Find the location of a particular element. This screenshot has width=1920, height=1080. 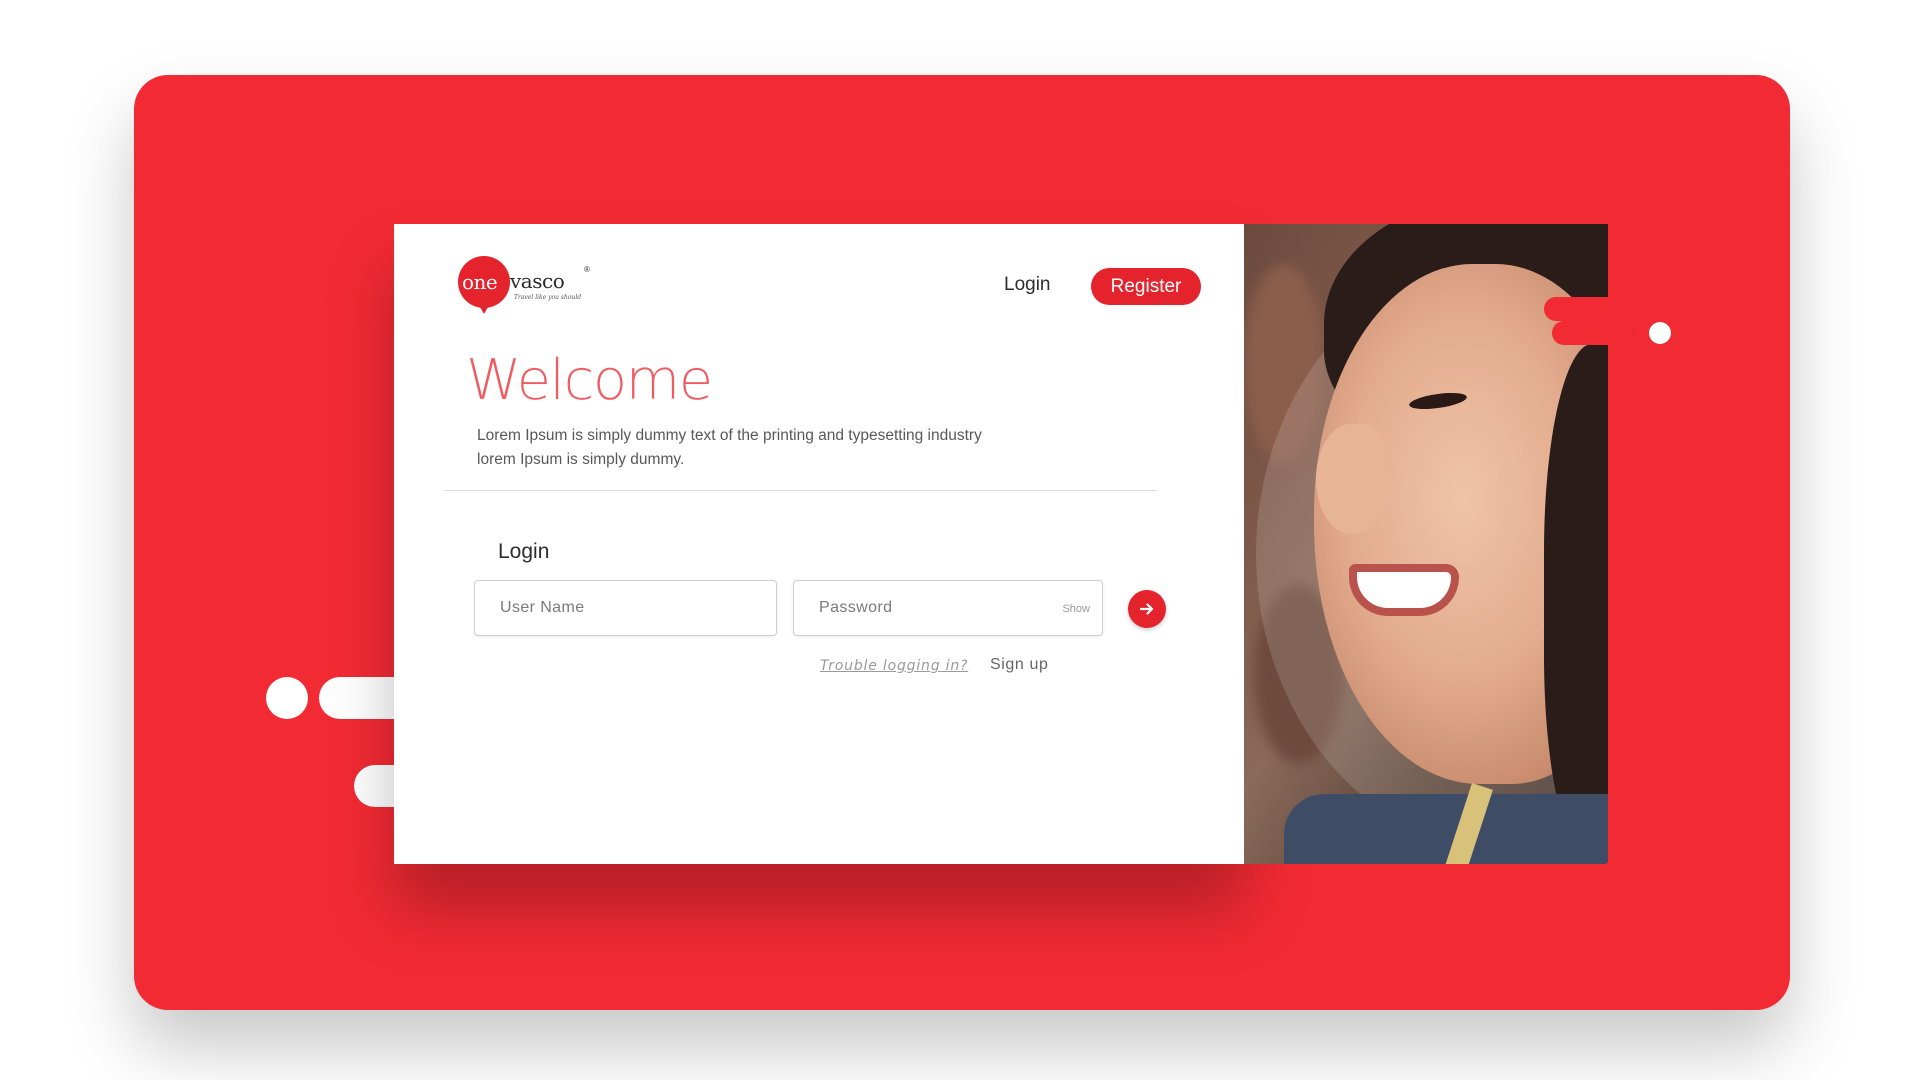

password-input is located at coordinates (927, 608).